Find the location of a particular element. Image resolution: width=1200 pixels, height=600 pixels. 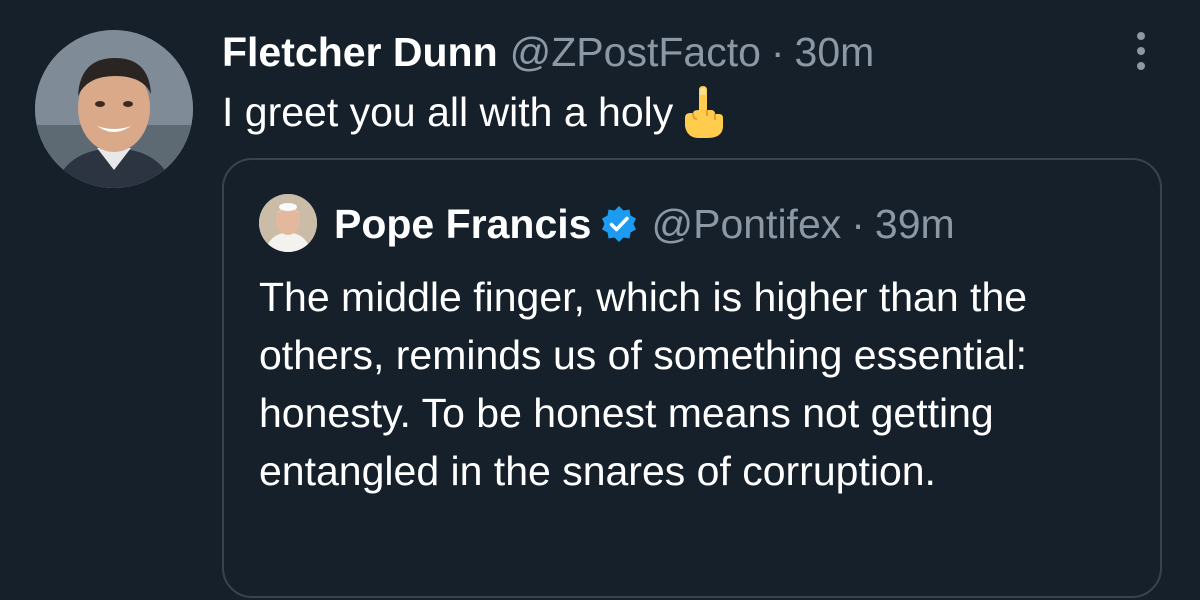

quoted-tweet-timestamp: 39m is located at coordinates (915, 224).